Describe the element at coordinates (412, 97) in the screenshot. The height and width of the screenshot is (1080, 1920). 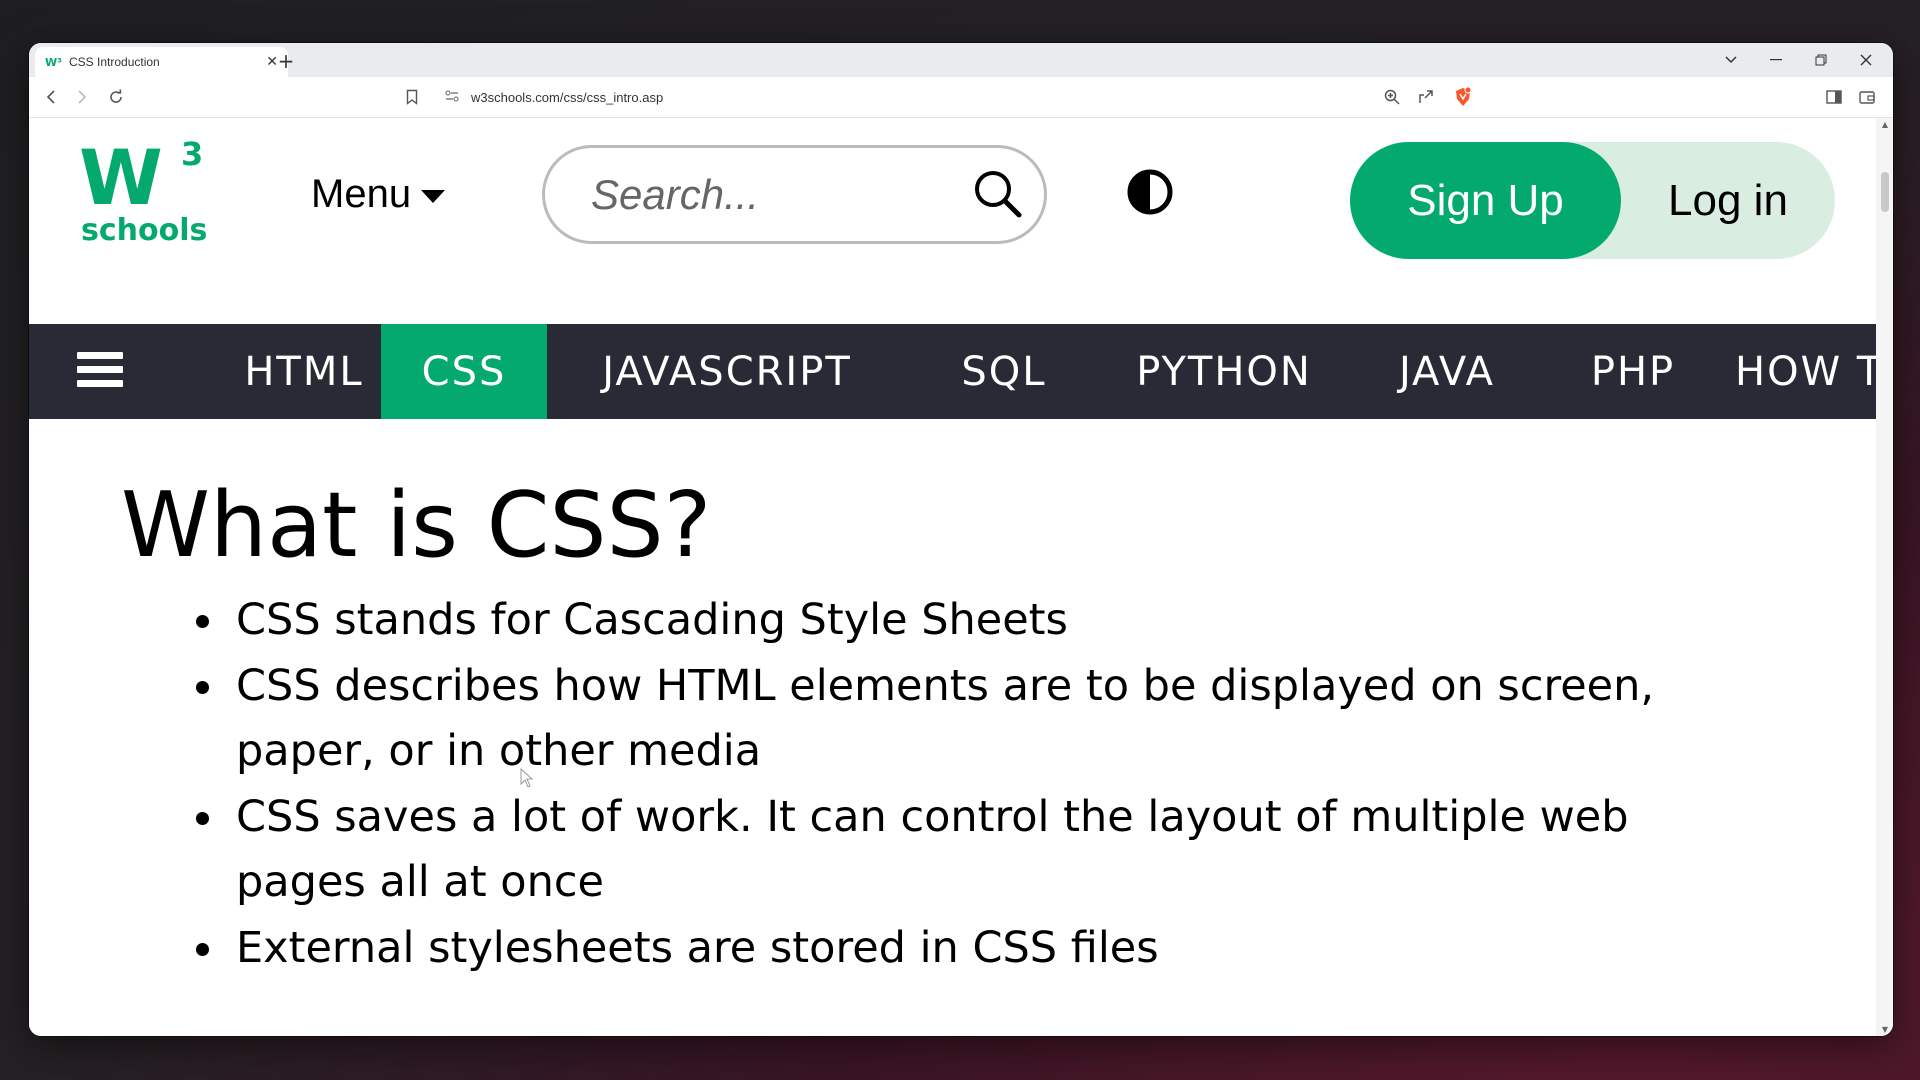
I see `bookmark-icon` at that location.